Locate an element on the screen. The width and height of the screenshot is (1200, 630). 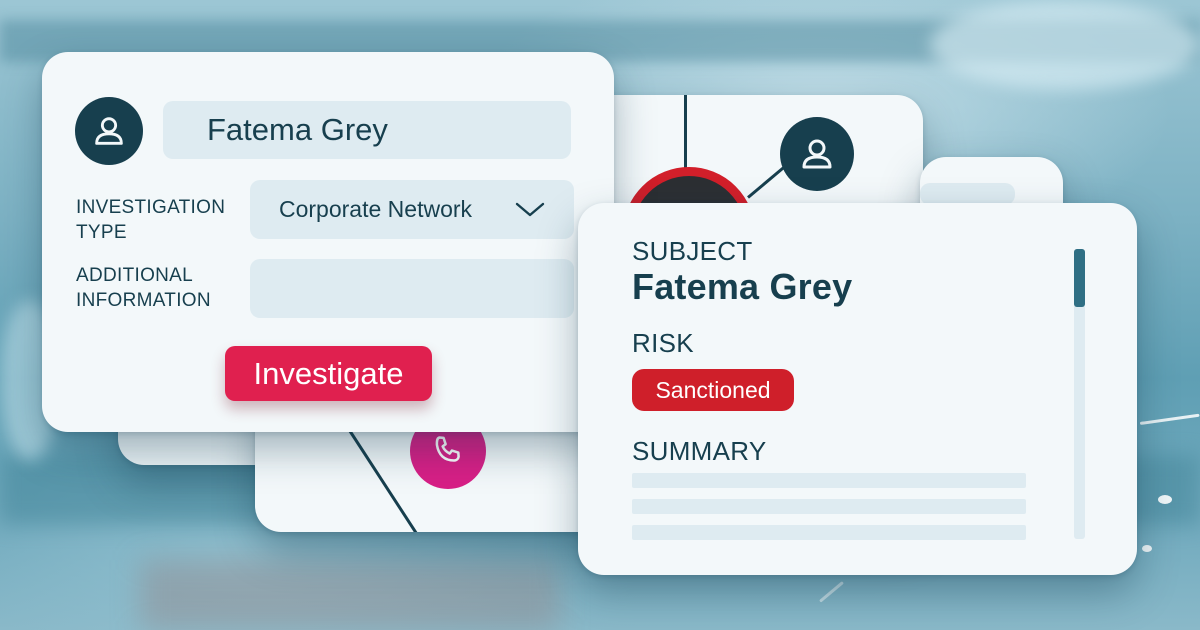
avatar is located at coordinates (109, 131).